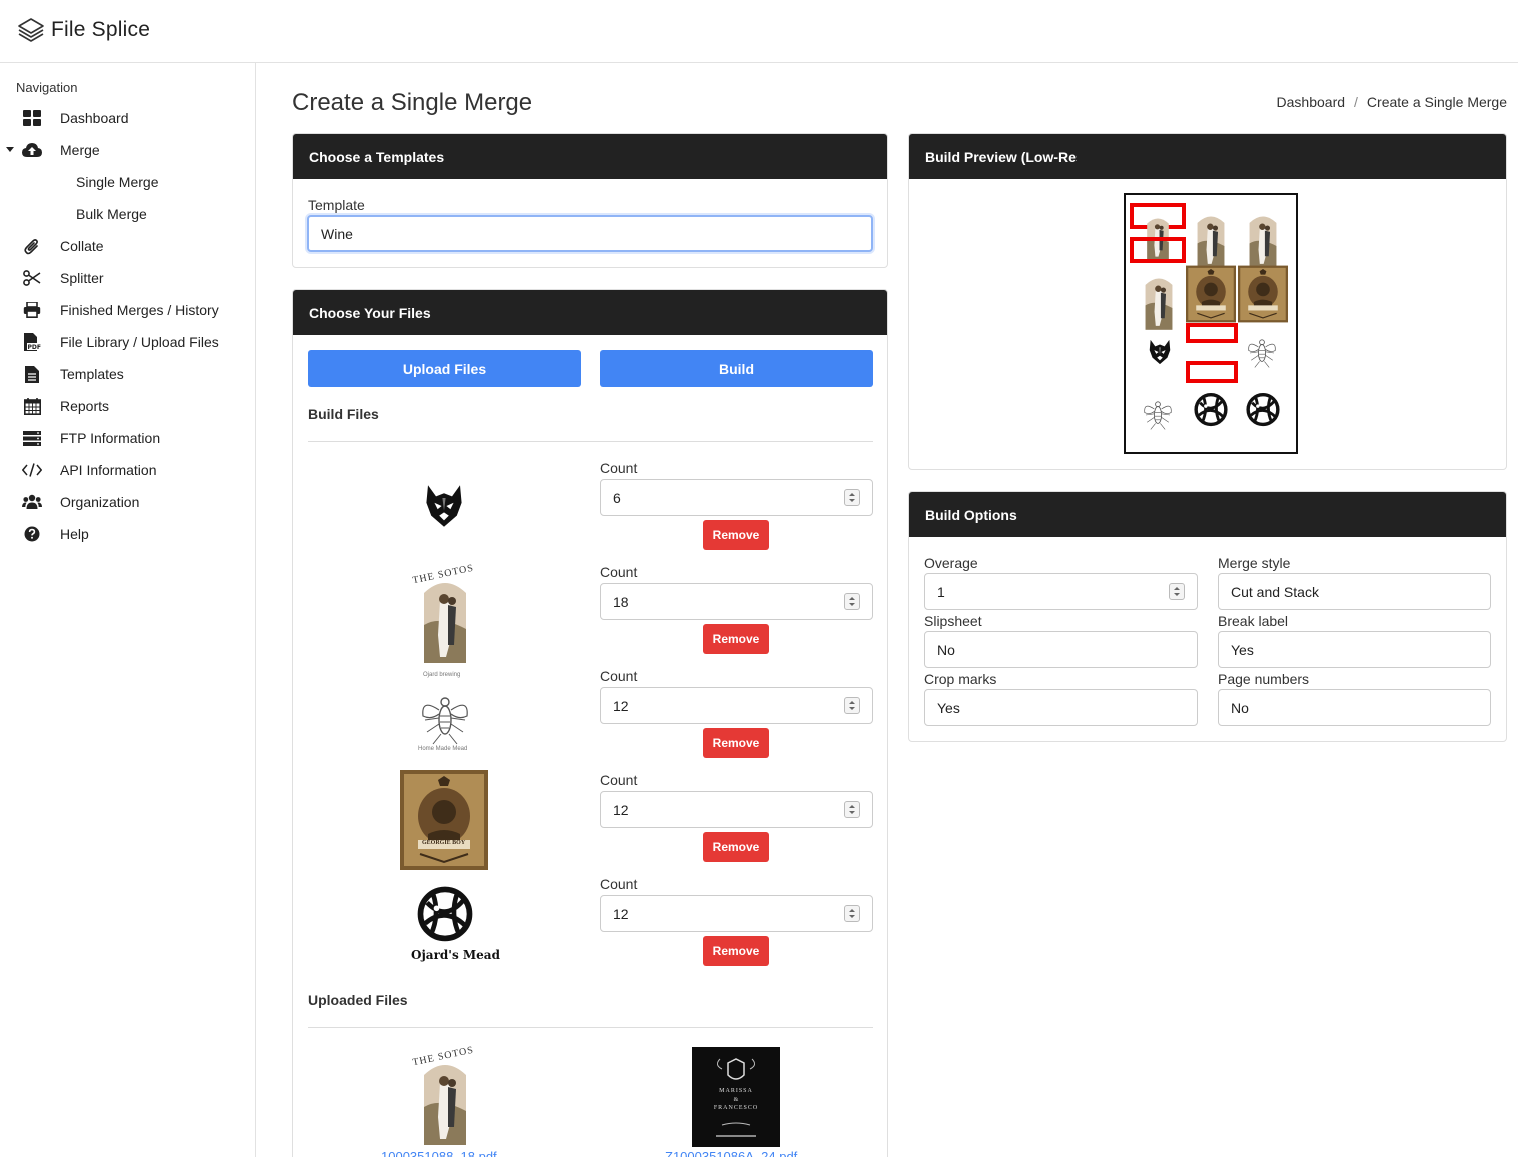  Describe the element at coordinates (590, 156) in the screenshot. I see `templates-card-header: Choose a Templates` at that location.